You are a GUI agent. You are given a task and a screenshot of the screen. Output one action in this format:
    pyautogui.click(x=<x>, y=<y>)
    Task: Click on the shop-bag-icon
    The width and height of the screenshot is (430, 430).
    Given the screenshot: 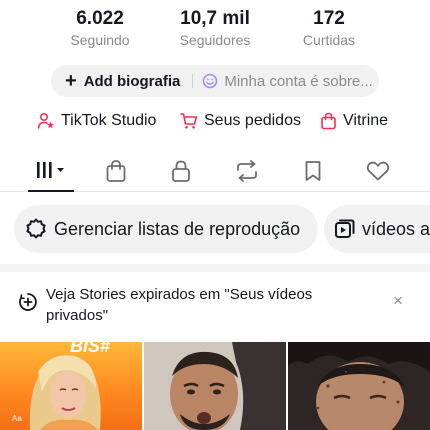 What is the action you would take?
    pyautogui.click(x=116, y=171)
    